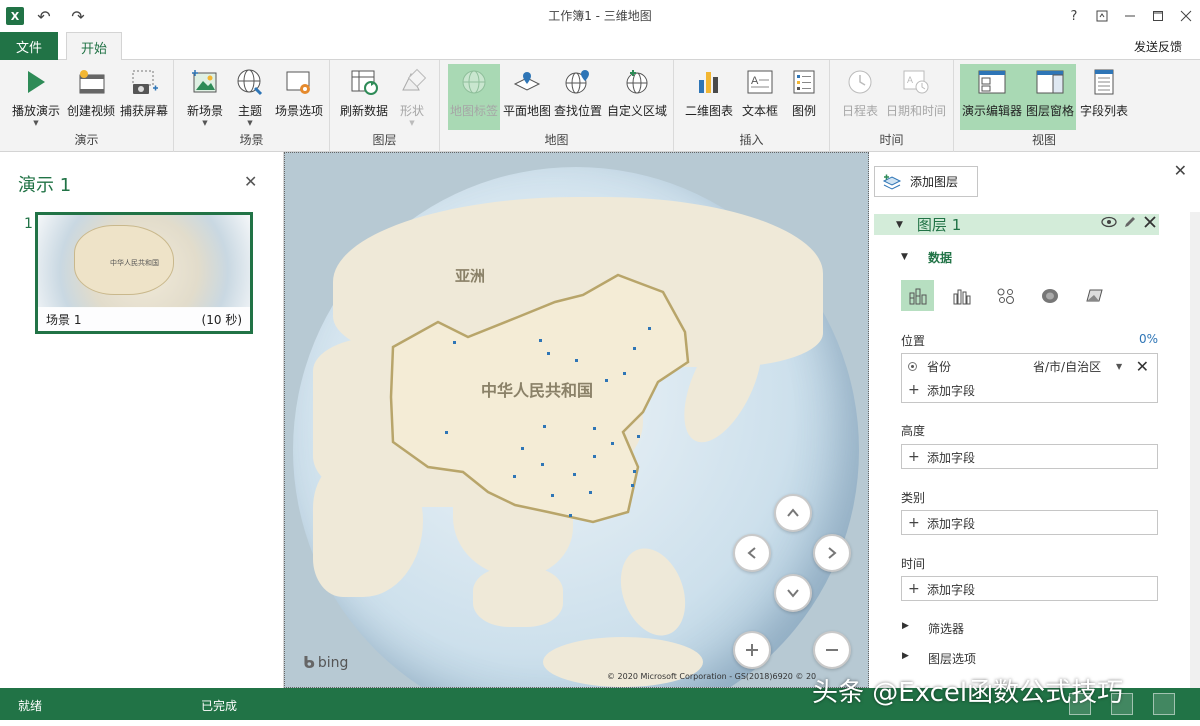 The height and width of the screenshot is (726, 1200). What do you see at coordinates (144, 97) in the screenshot?
I see `capture-screen-button: 捕获屏幕` at bounding box center [144, 97].